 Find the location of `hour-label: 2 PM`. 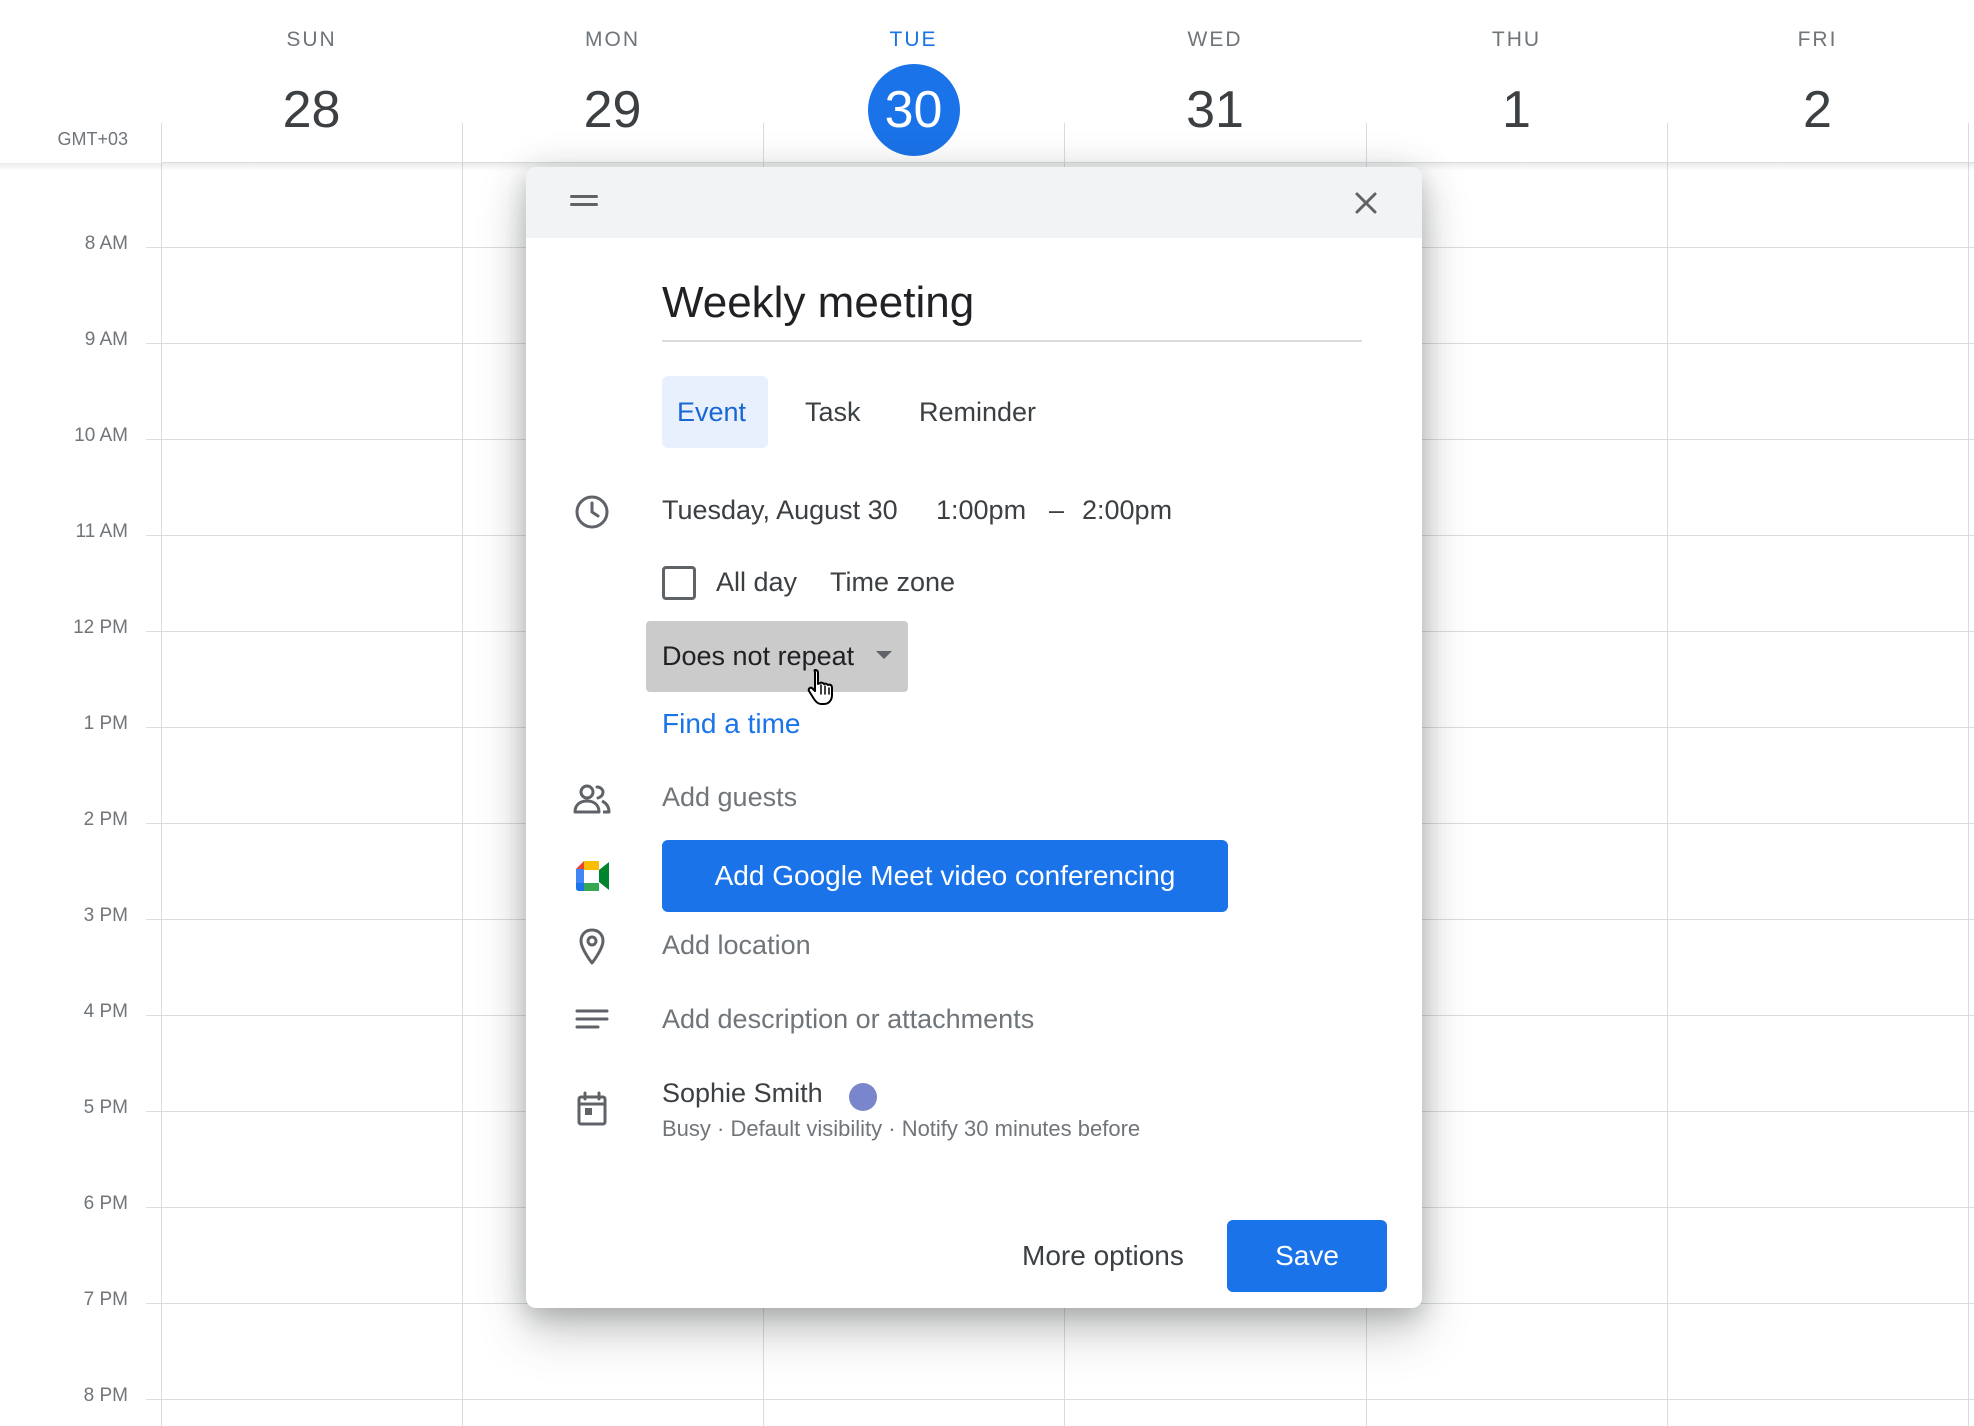

hour-label: 2 PM is located at coordinates (105, 819).